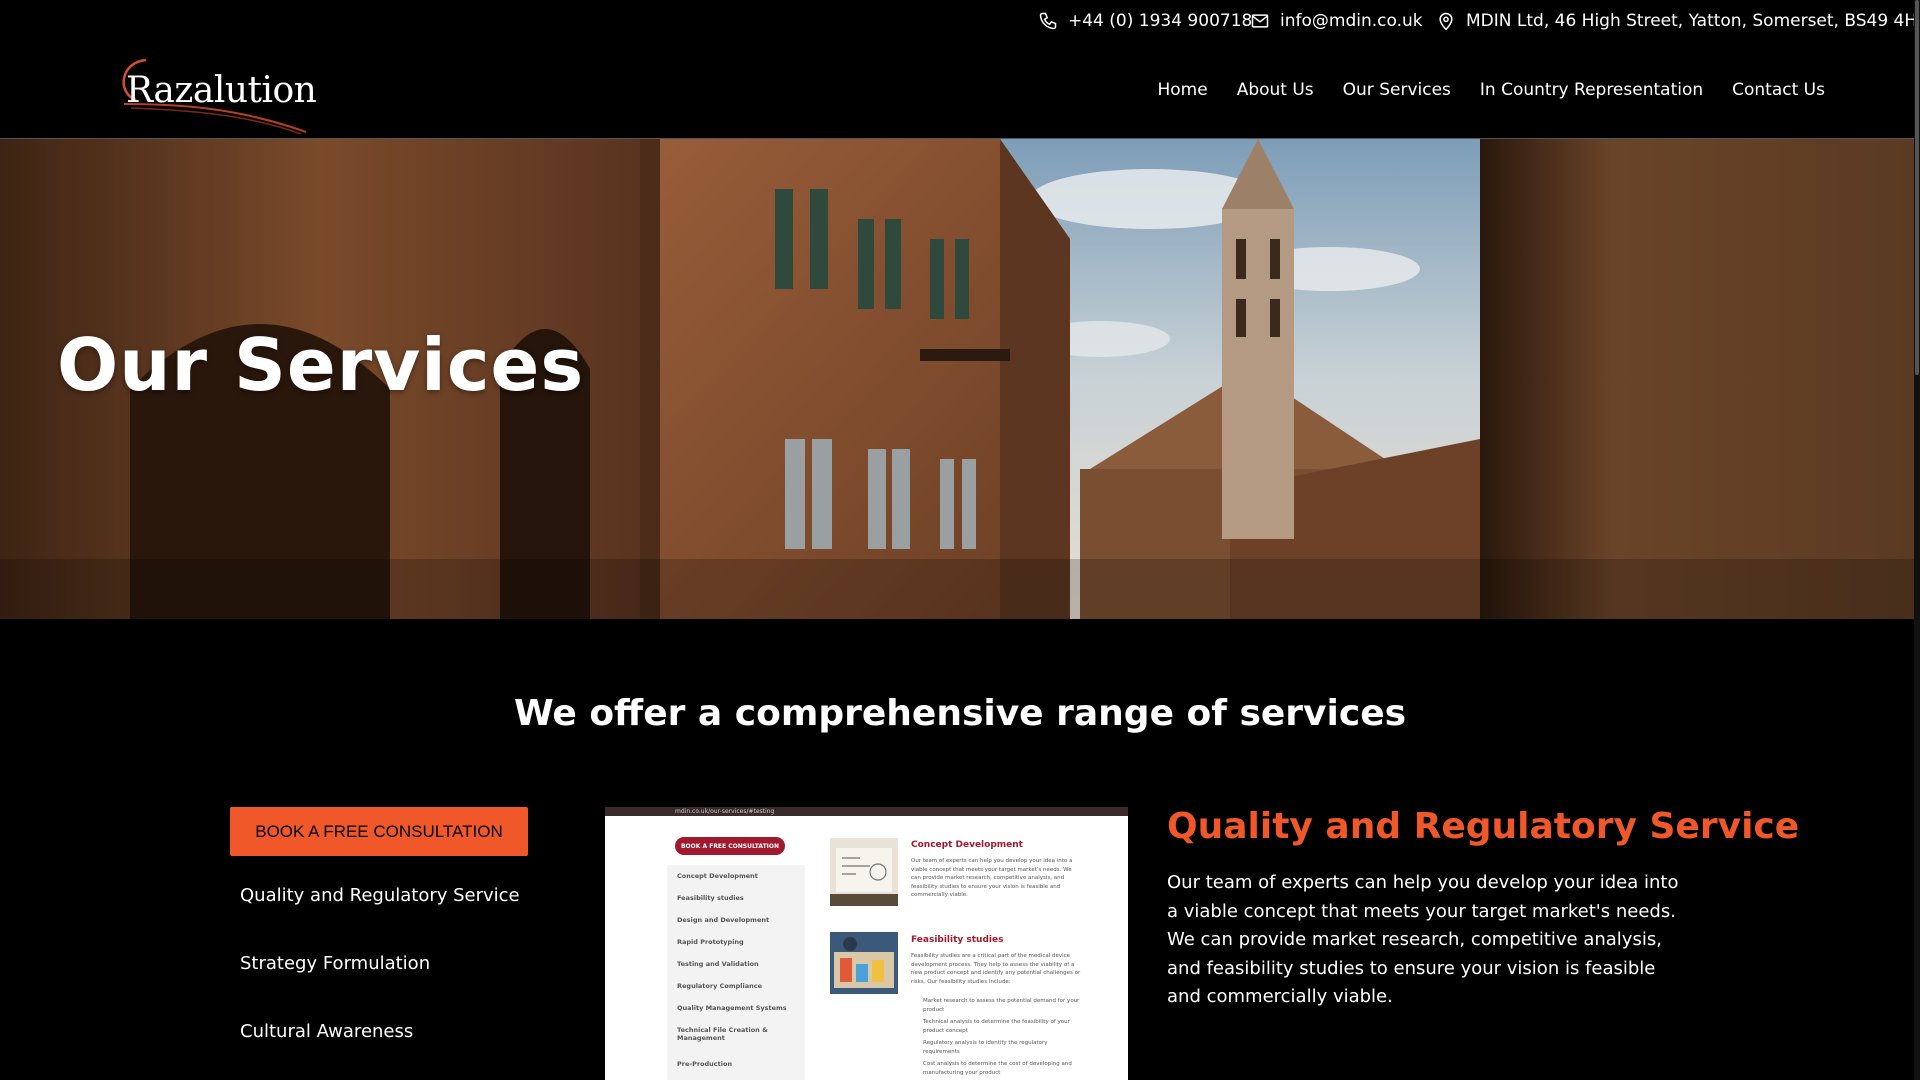 This screenshot has height=1080, width=1920. Describe the element at coordinates (866, 811) in the screenshot. I see `browser-address-bar: mdin.co.uk/our-services/#testing` at that location.